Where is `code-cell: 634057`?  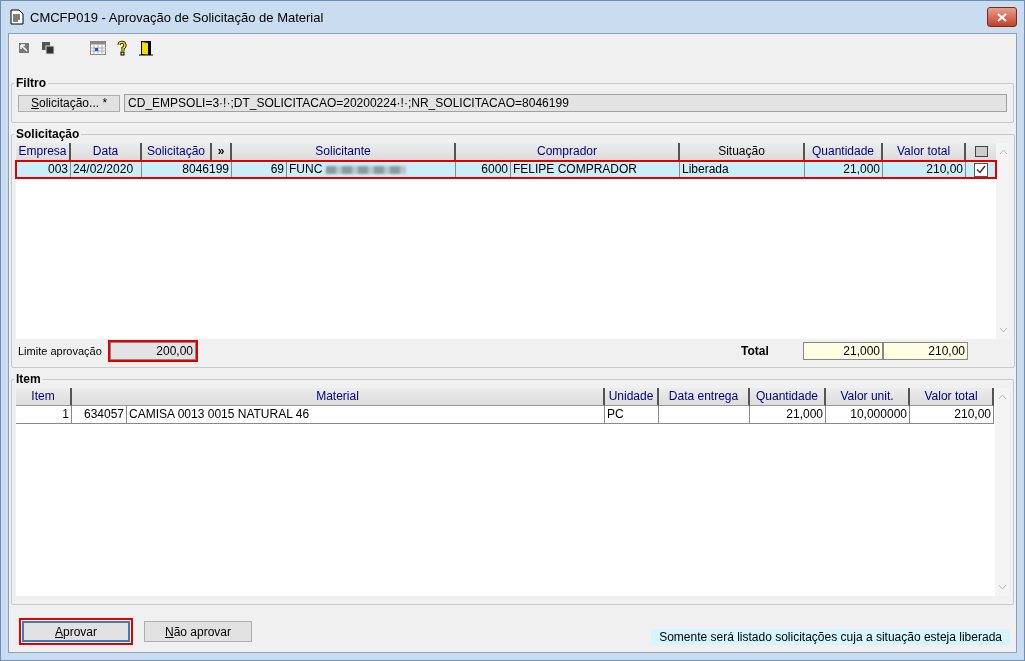 code-cell: 634057 is located at coordinates (99, 415).